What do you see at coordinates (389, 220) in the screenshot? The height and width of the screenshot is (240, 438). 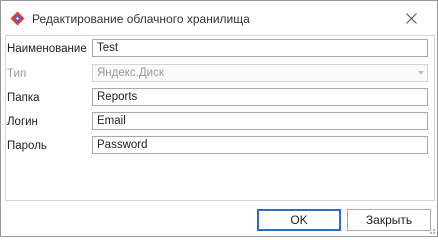 I see `close-button: Закрыть` at bounding box center [389, 220].